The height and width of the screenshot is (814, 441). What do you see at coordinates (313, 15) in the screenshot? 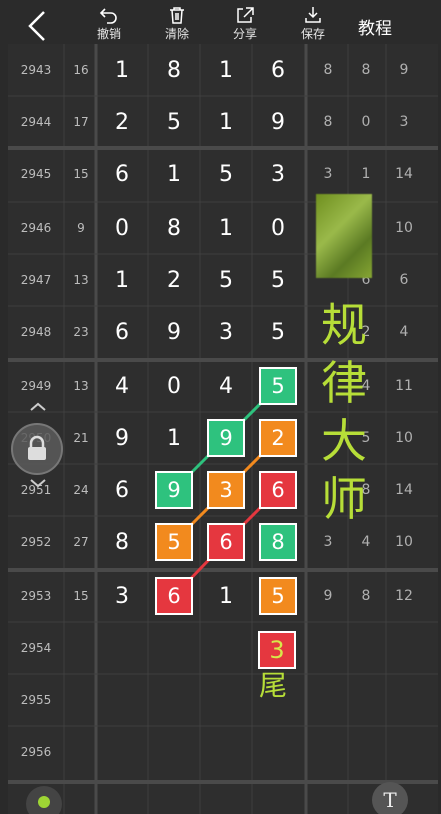
I see `download-icon` at bounding box center [313, 15].